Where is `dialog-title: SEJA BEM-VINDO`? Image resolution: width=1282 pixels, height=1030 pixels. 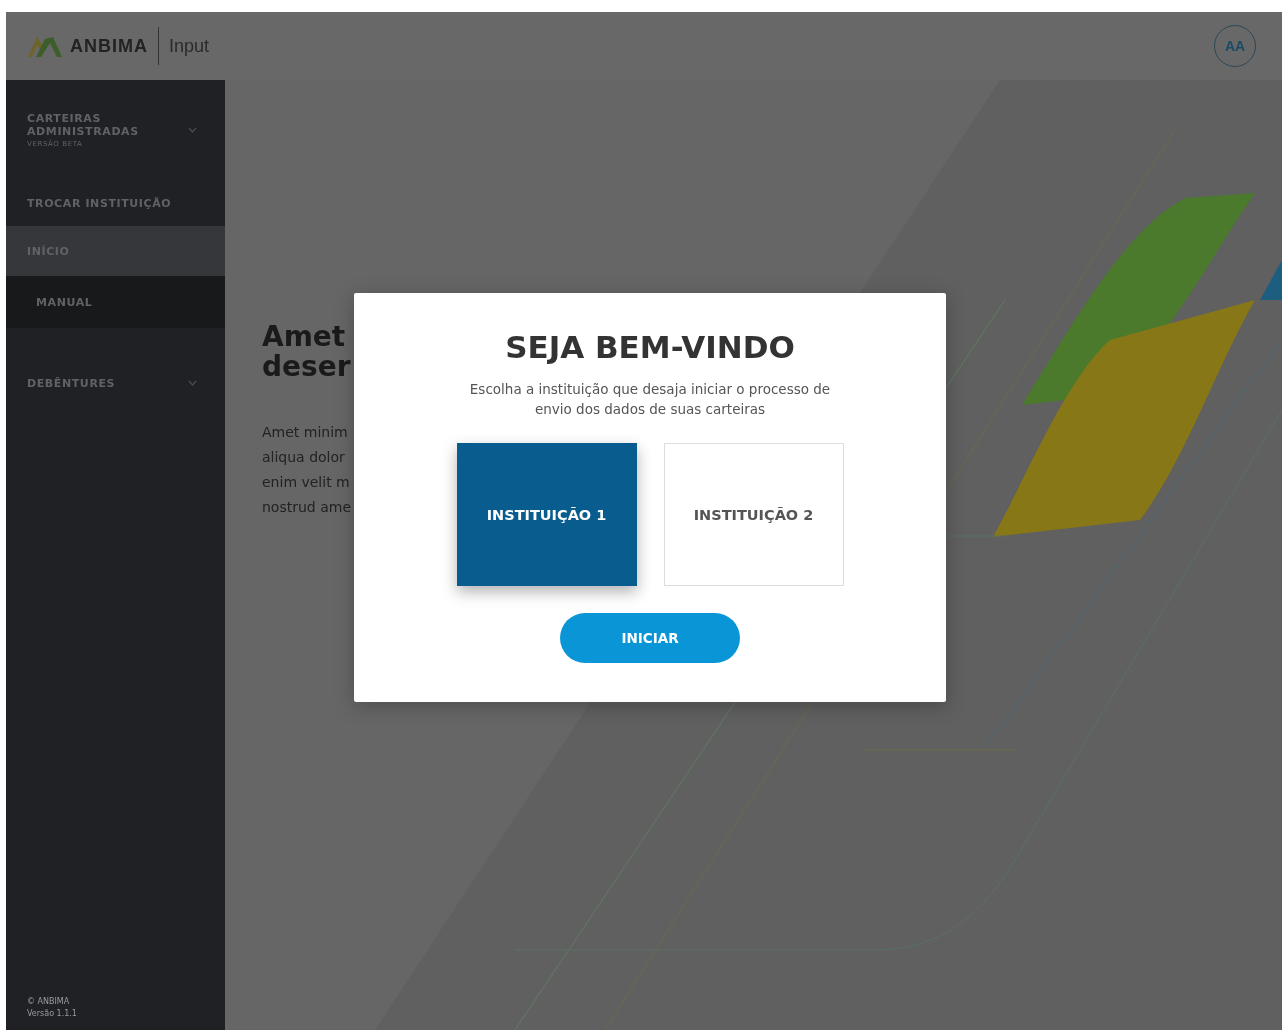 dialog-title: SEJA BEM-VINDO is located at coordinates (650, 347).